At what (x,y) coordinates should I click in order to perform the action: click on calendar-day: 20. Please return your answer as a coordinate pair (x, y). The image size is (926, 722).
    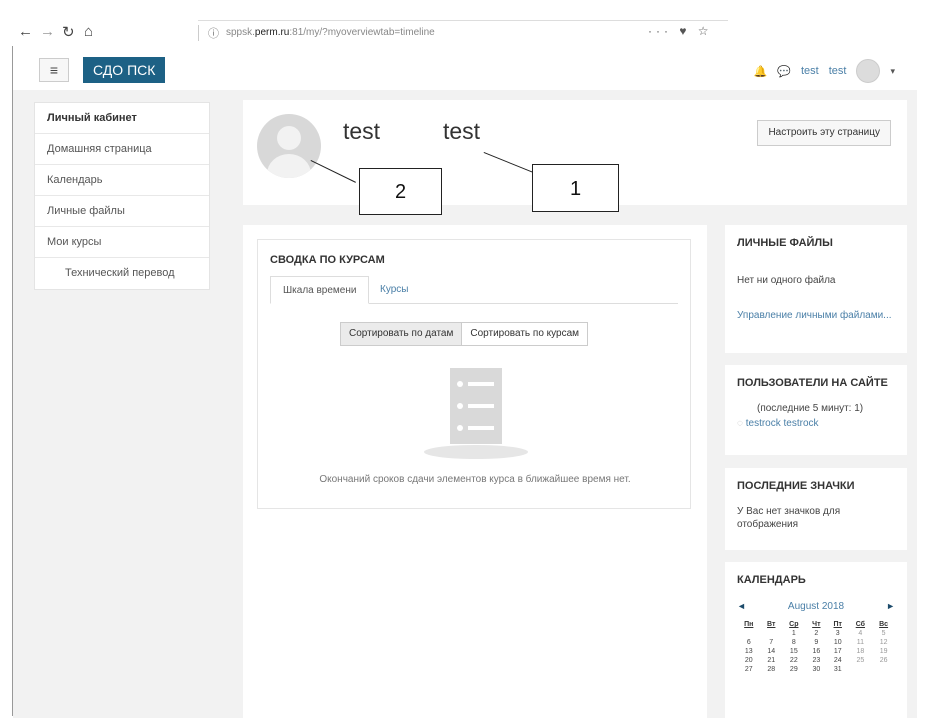
    Looking at the image, I should click on (749, 660).